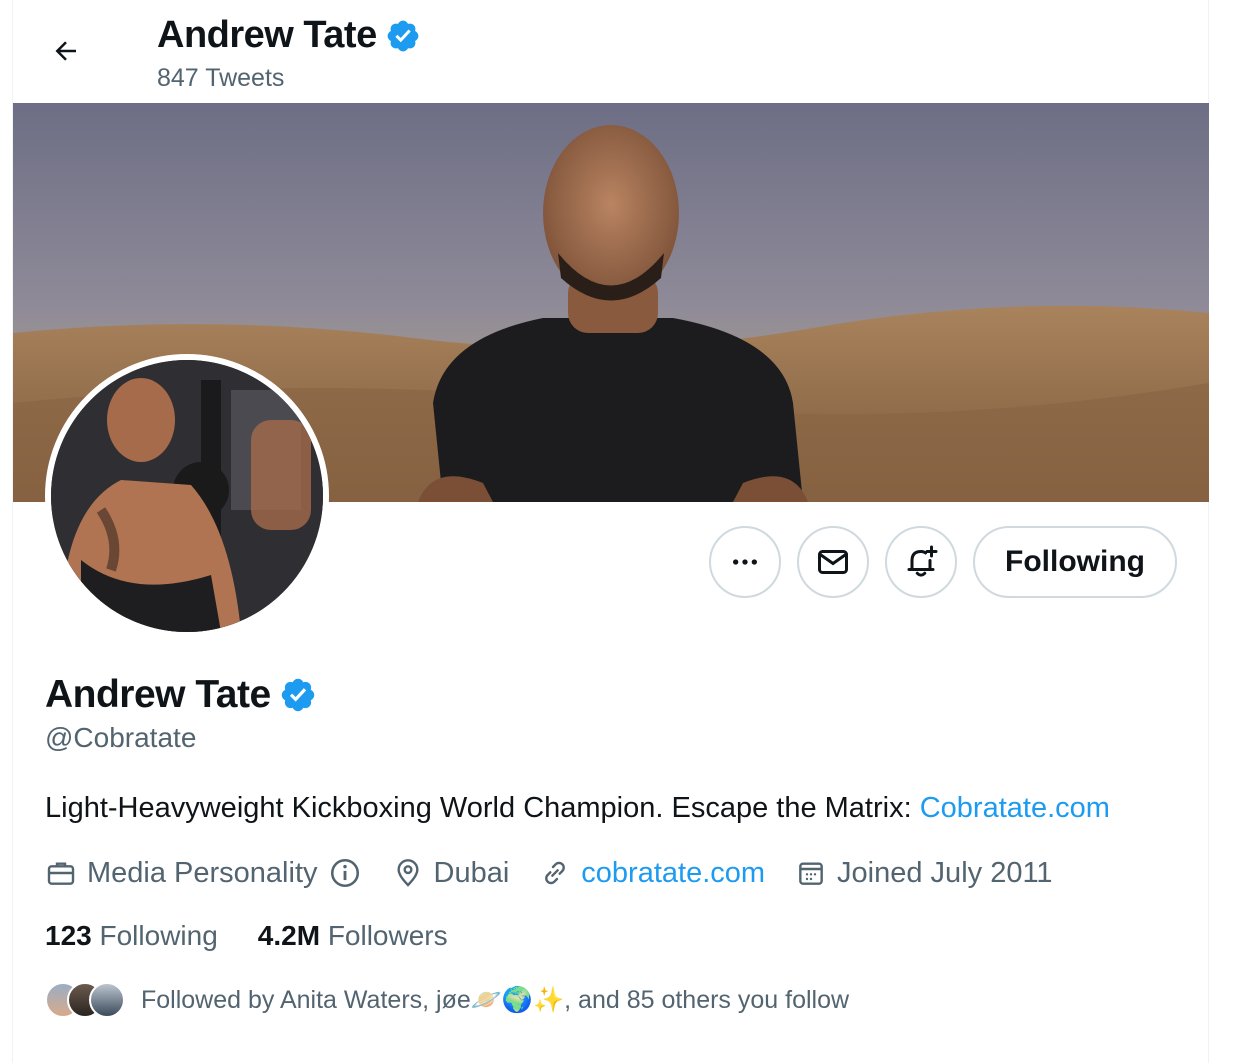  I want to click on website-item: cobratate.com, so click(652, 873).